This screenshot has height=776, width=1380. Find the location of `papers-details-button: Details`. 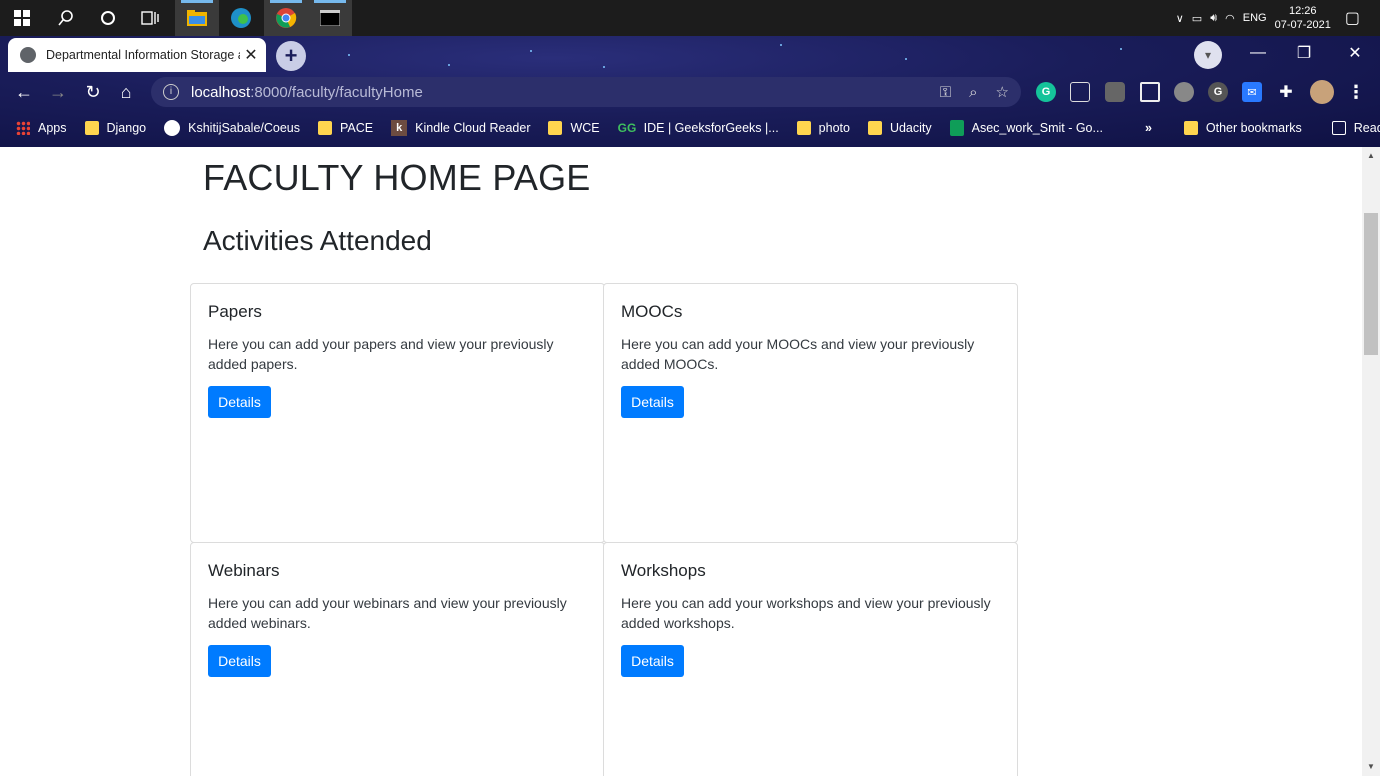

papers-details-button: Details is located at coordinates (239, 402).